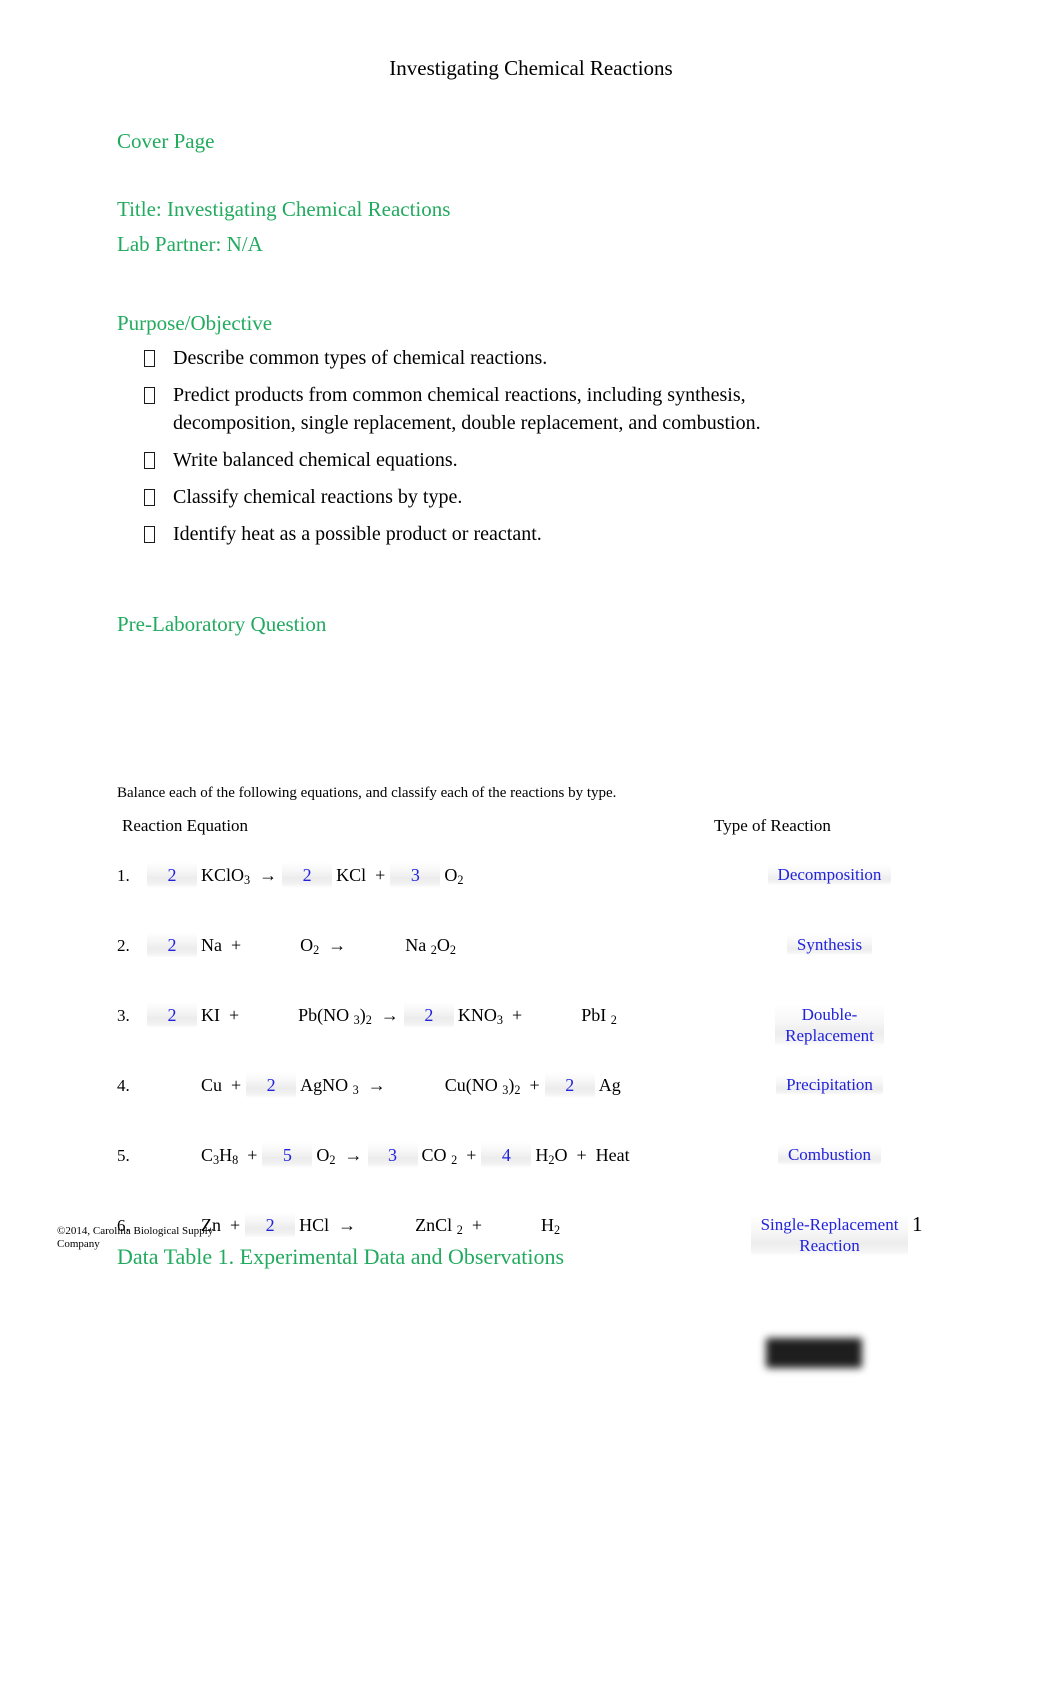  What do you see at coordinates (772, 825) in the screenshot?
I see `column-header-type-of-reaction: Type of Reaction` at bounding box center [772, 825].